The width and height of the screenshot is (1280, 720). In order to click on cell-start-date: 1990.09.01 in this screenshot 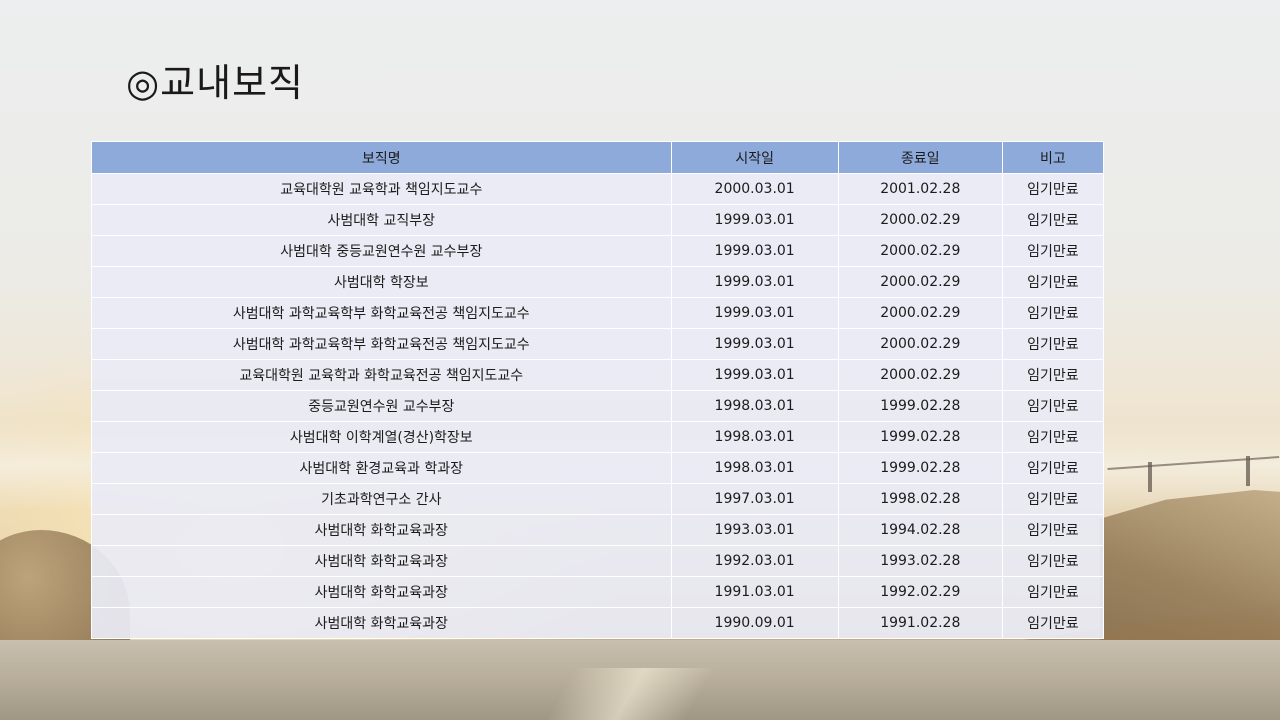, I will do `click(754, 623)`.